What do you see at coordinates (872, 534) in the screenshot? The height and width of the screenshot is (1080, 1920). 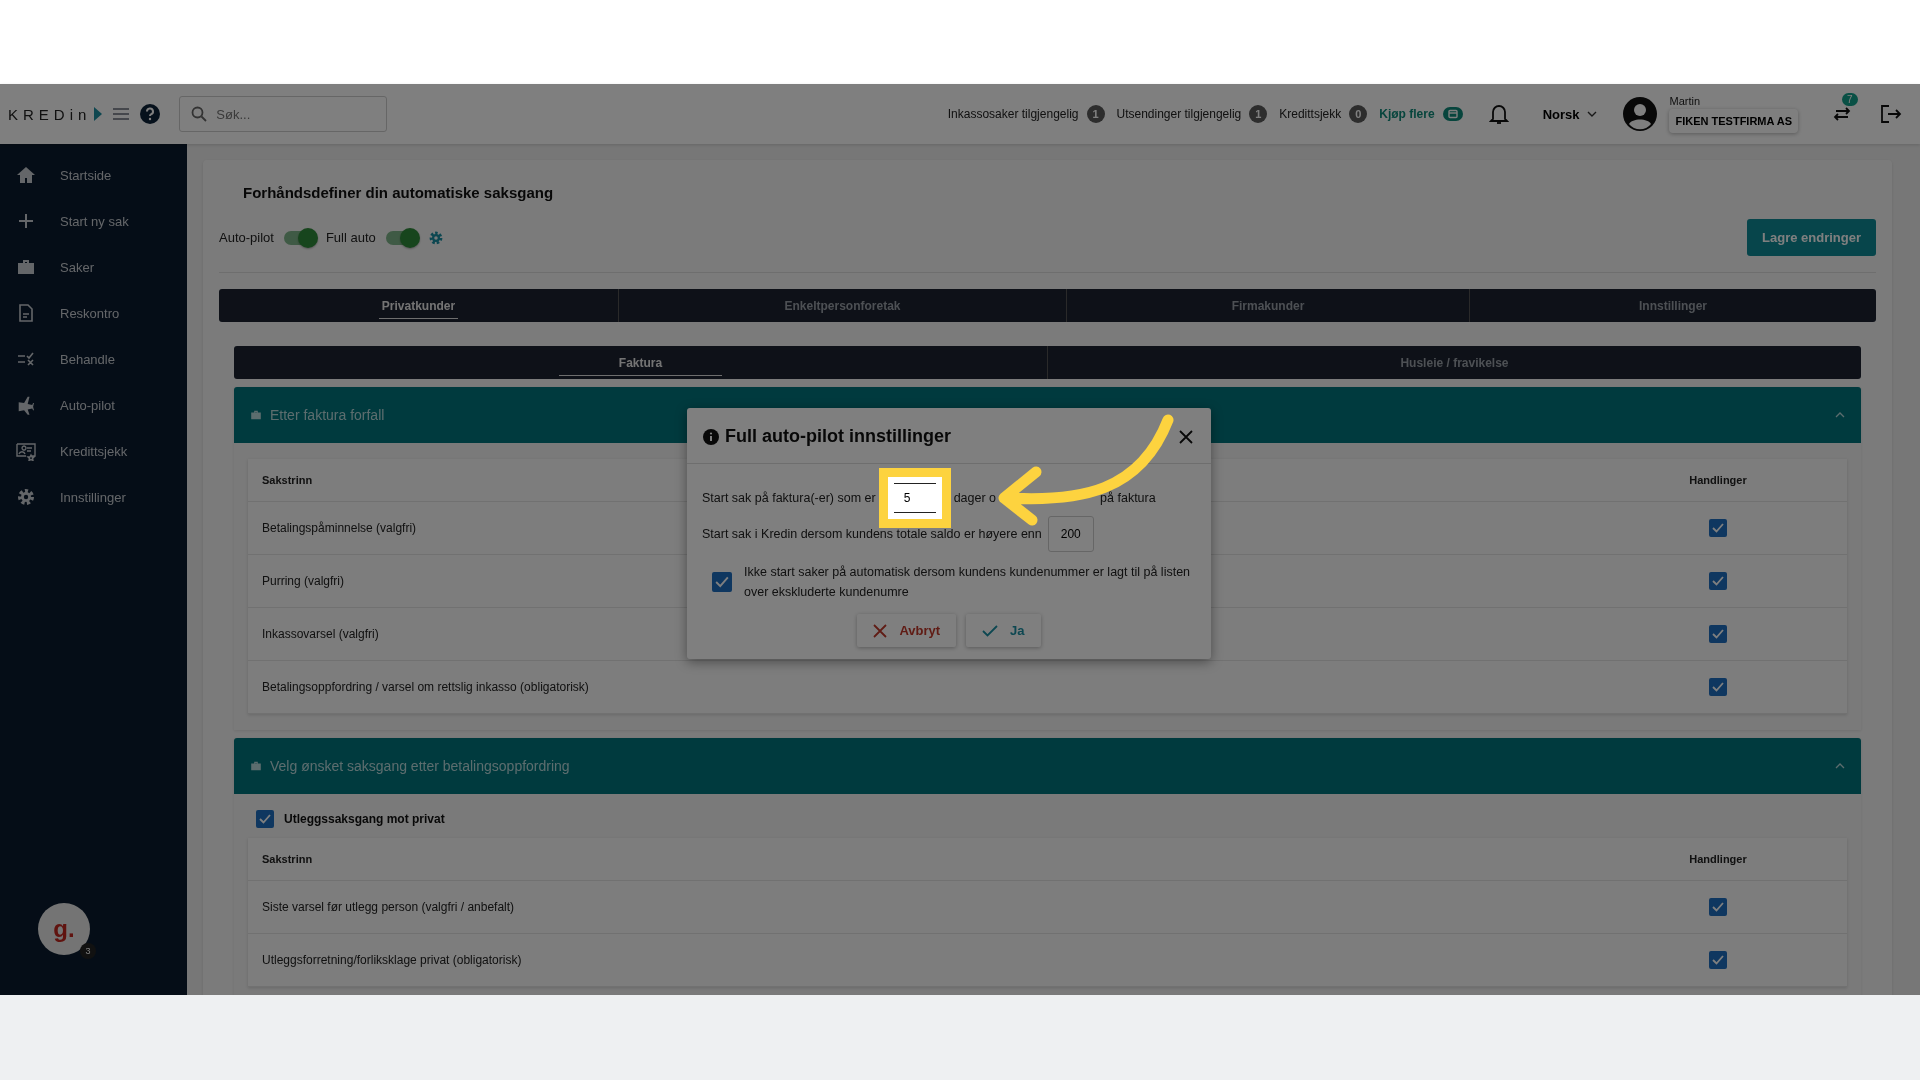 I see `field-label: Start sak i Kredin dersom kundens totale saldo er høyere enn` at bounding box center [872, 534].